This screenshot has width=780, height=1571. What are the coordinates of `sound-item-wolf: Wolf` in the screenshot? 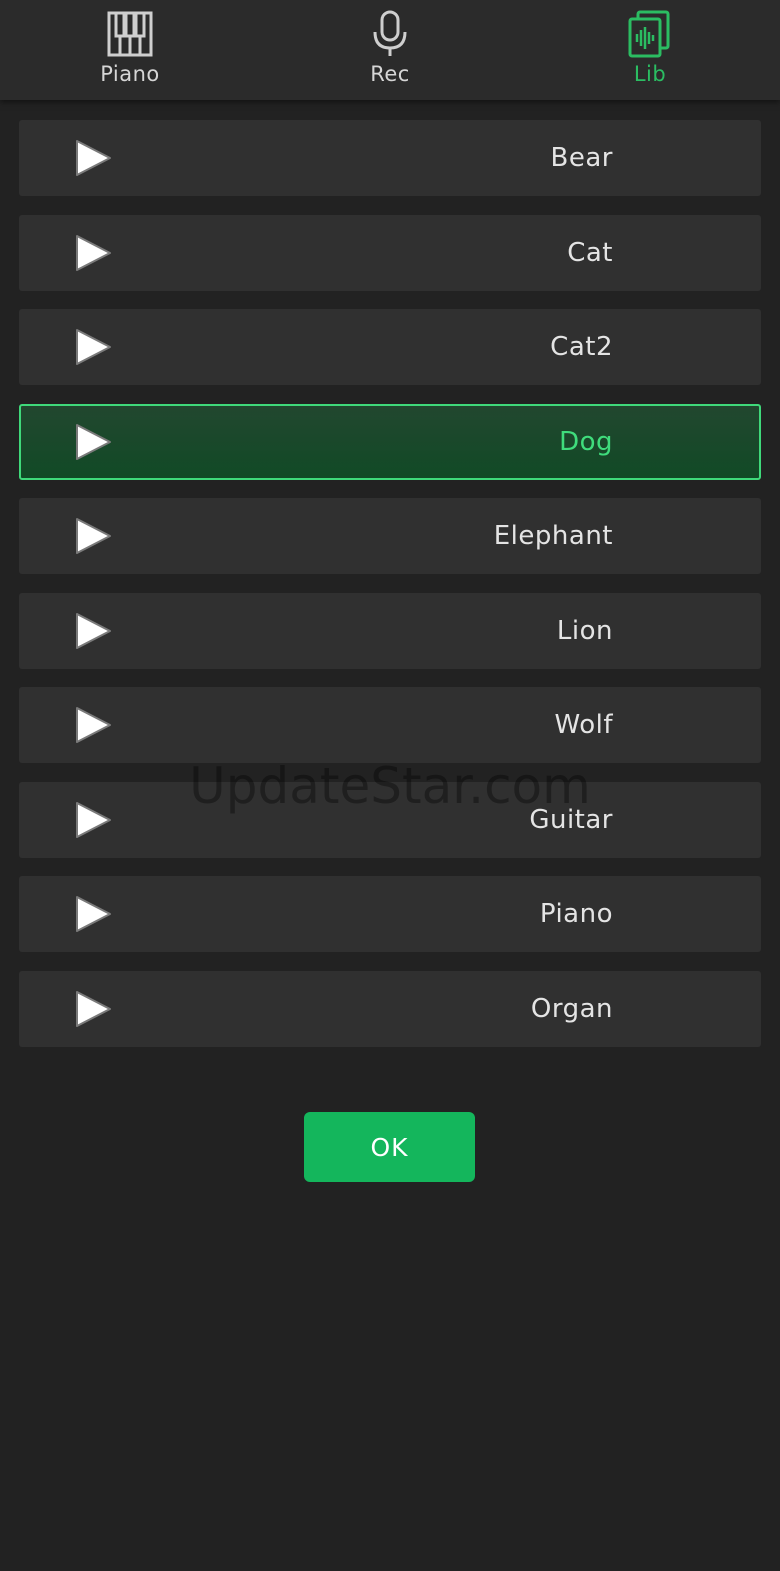 It's located at (390, 725).